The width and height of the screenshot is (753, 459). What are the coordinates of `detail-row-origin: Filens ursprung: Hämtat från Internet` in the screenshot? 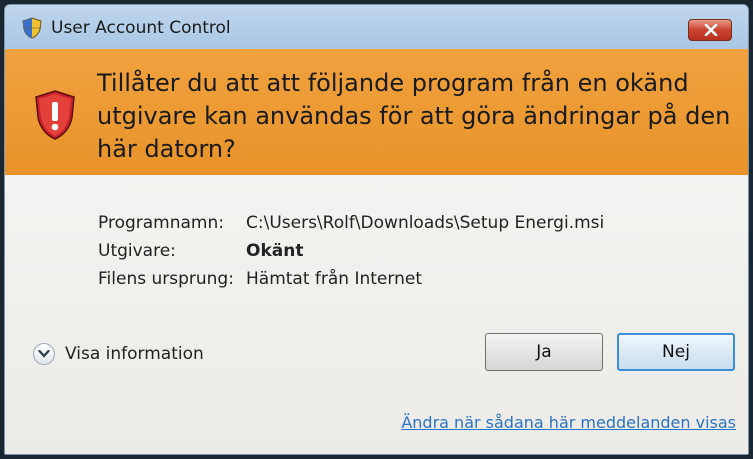 It's located at (351, 279).